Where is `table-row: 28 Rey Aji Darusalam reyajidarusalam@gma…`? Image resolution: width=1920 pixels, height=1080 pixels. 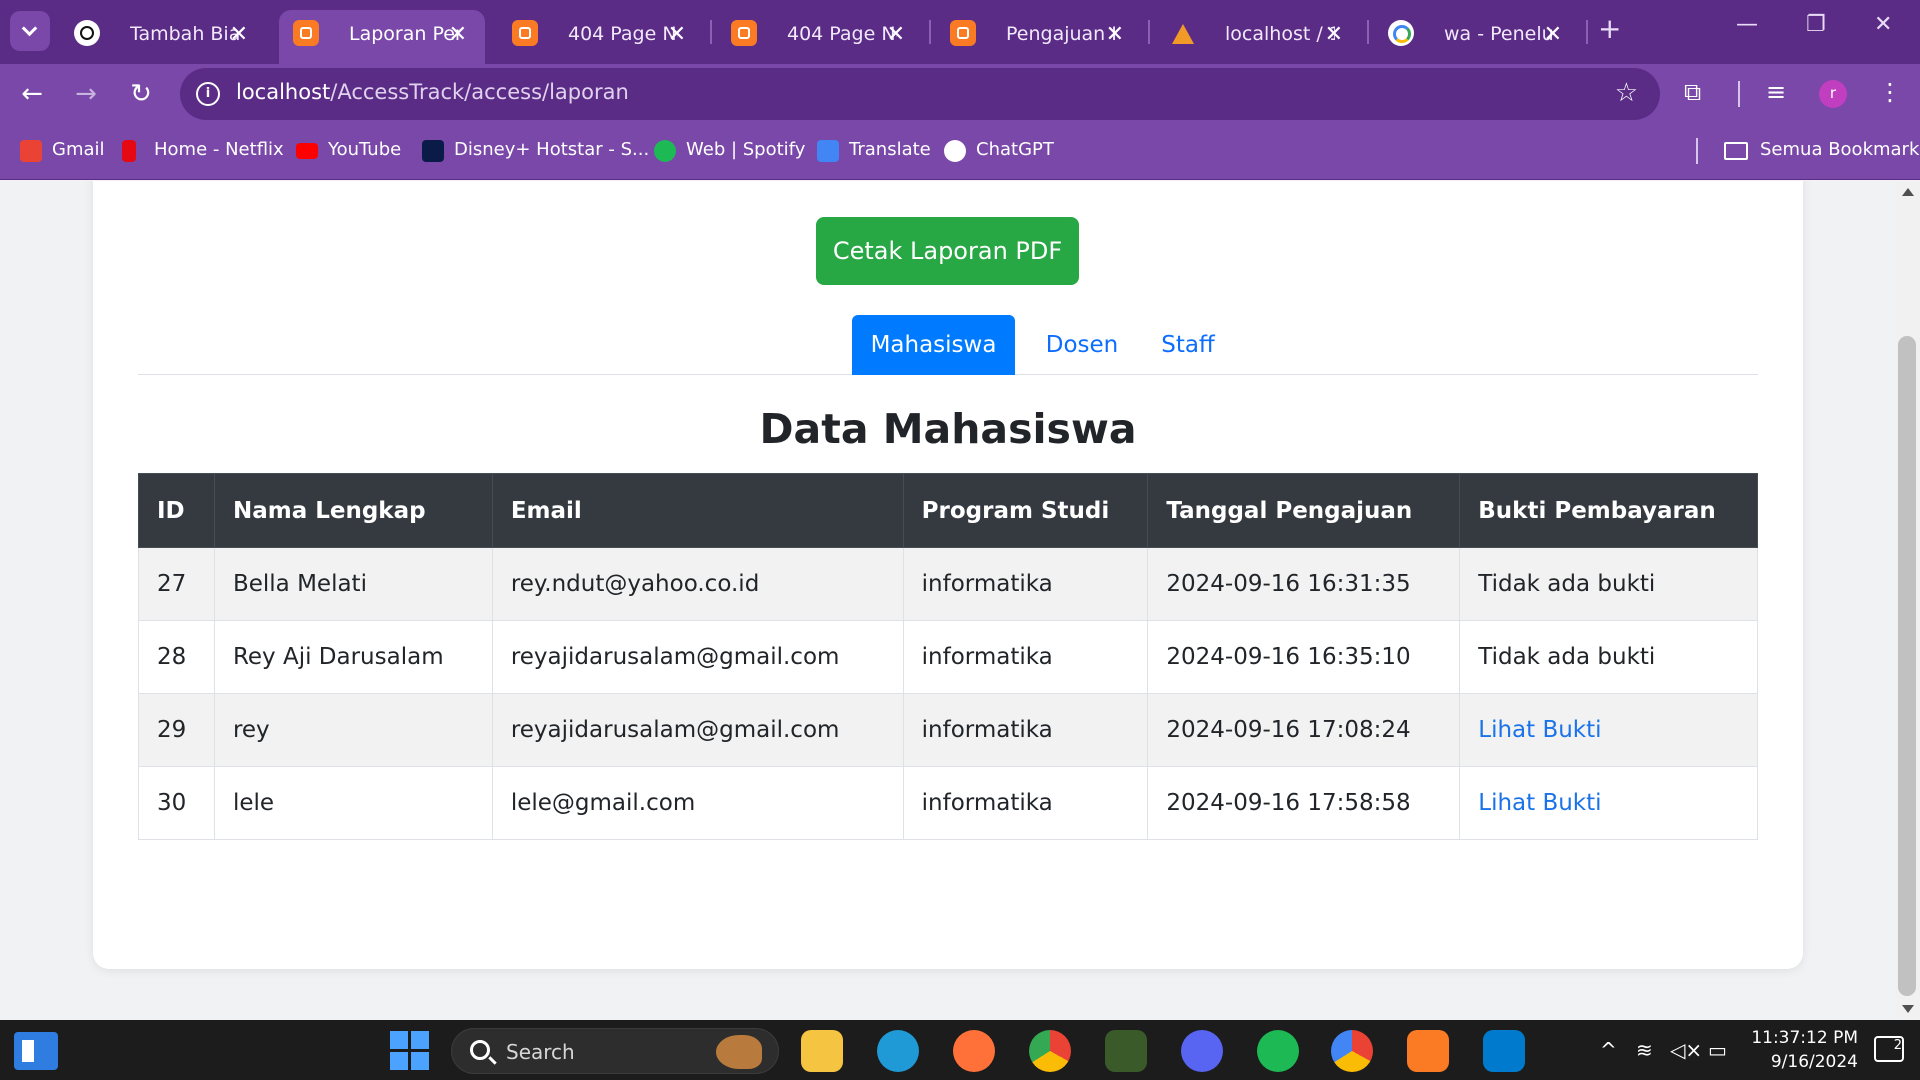 table-row: 28 Rey Aji Darusalam reyajidarusalam@gma… is located at coordinates (948, 657).